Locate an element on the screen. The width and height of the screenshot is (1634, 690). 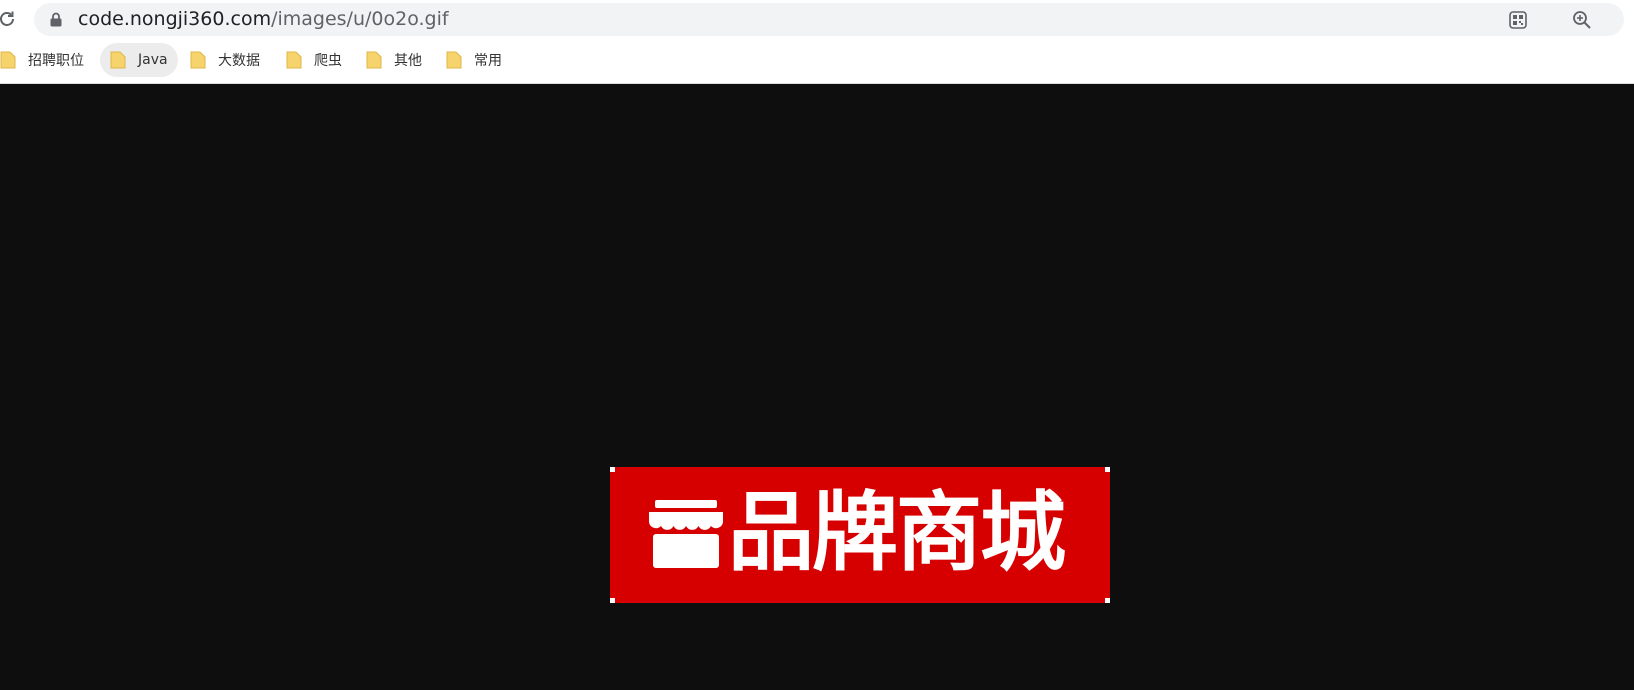
qr-code-button is located at coordinates (1518, 20).